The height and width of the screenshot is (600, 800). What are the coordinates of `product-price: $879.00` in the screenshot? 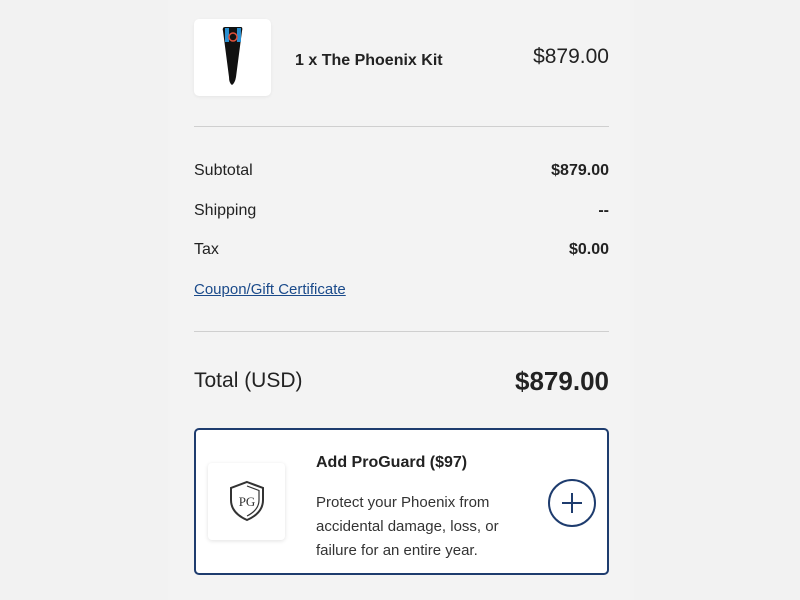 It's located at (571, 56).